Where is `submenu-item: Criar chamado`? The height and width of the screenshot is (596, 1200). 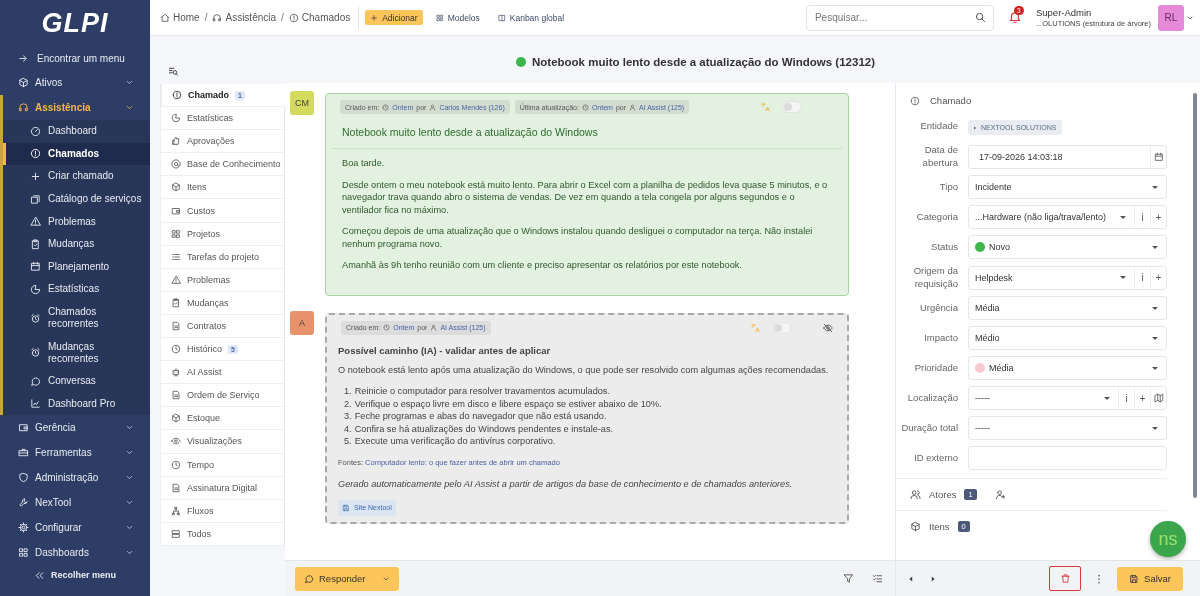 submenu-item: Criar chamado is located at coordinates (76, 176).